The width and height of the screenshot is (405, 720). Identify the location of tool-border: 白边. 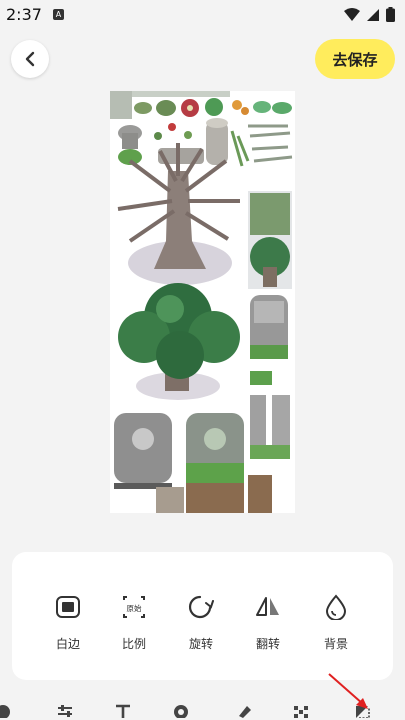
(68, 623).